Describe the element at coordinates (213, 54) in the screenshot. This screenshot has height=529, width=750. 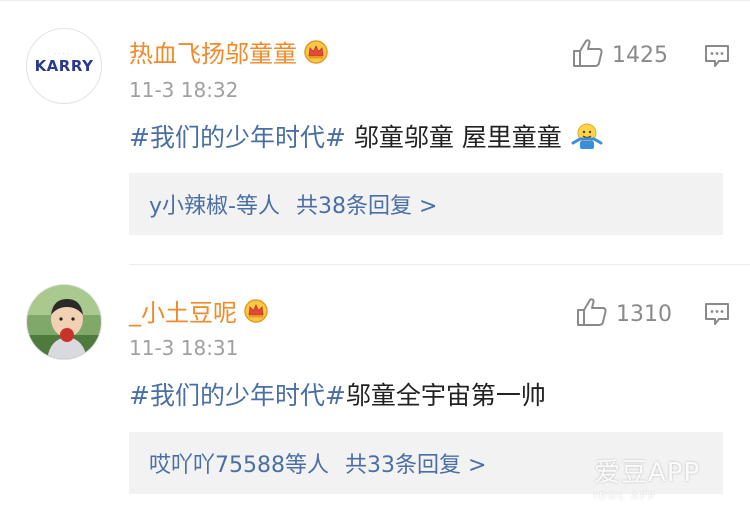
I see `username-text: 热血飞扬邬童童` at that location.